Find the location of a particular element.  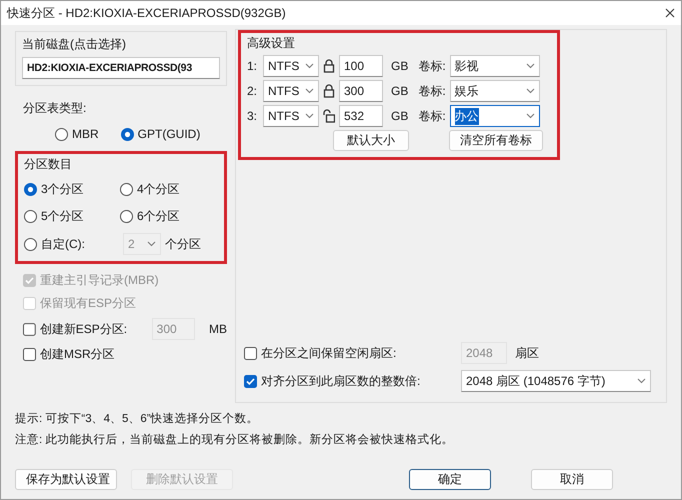

disk-field: HD2:KIOXIA-EXCERIAPROSSD(93 is located at coordinates (121, 68).